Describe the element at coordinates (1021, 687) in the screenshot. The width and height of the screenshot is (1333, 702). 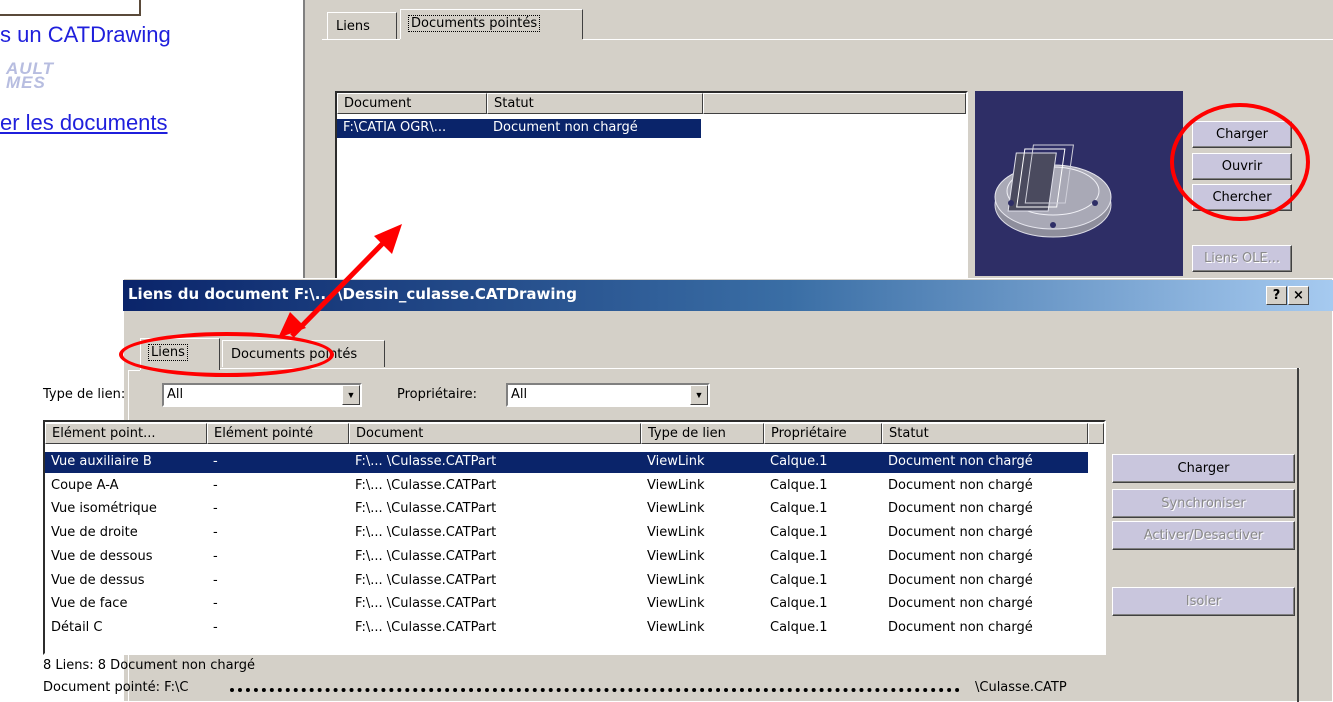
I see `pointed-document-suffix: \Culasse.CATP` at that location.